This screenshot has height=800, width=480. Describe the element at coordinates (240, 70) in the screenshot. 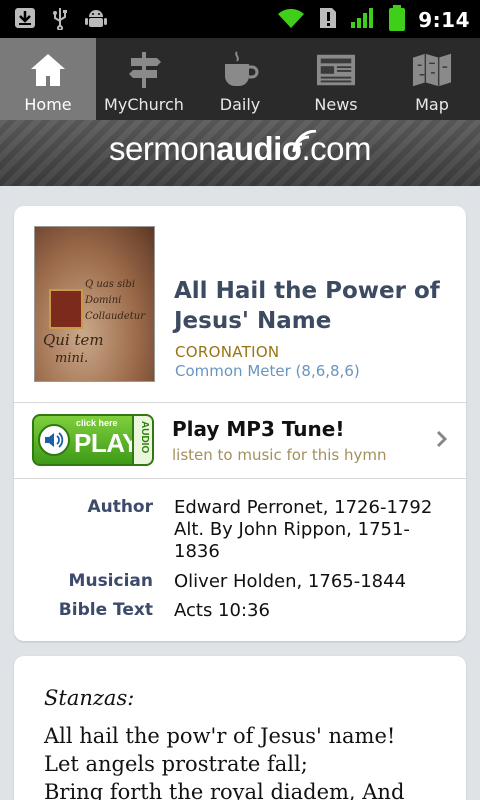

I see `coffee-cup-icon` at that location.